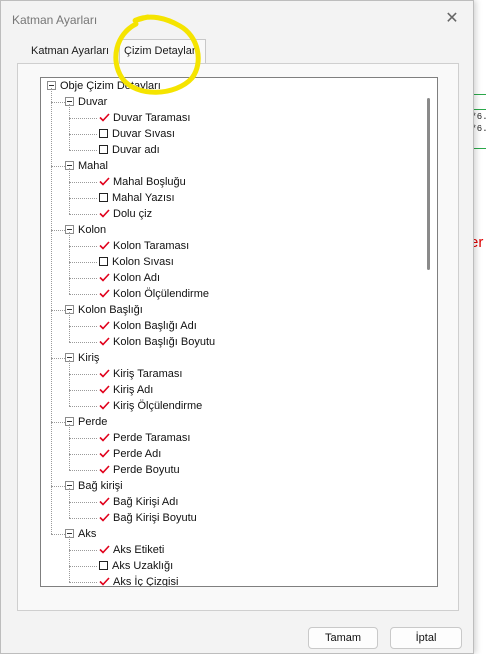 This screenshot has width=486, height=654. I want to click on tree-item-label: Kiriş Taraması, so click(148, 374).